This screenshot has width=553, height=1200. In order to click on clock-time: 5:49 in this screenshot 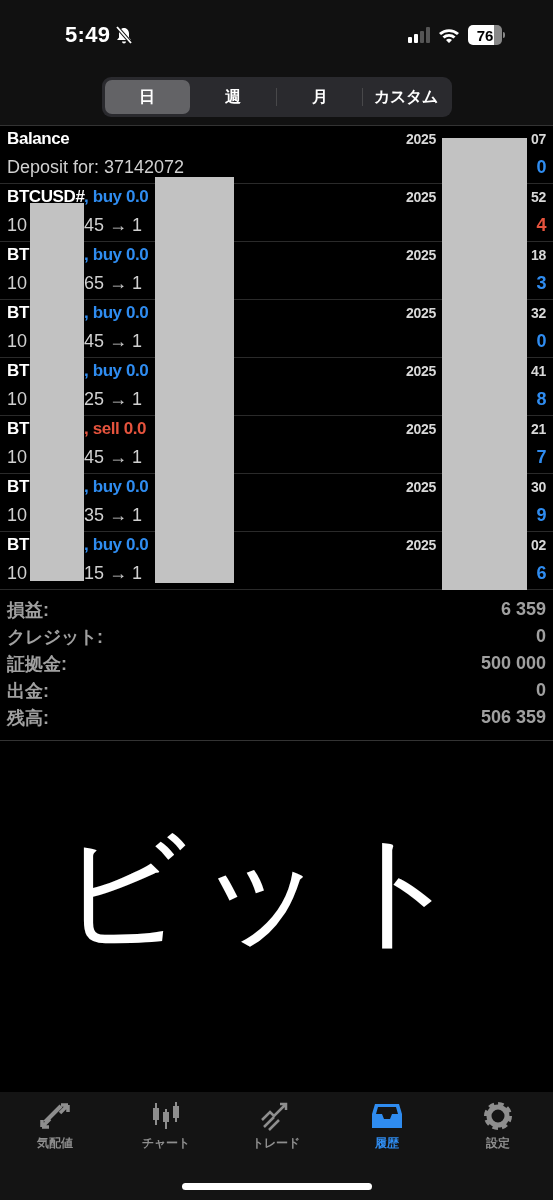, I will do `click(88, 35)`.